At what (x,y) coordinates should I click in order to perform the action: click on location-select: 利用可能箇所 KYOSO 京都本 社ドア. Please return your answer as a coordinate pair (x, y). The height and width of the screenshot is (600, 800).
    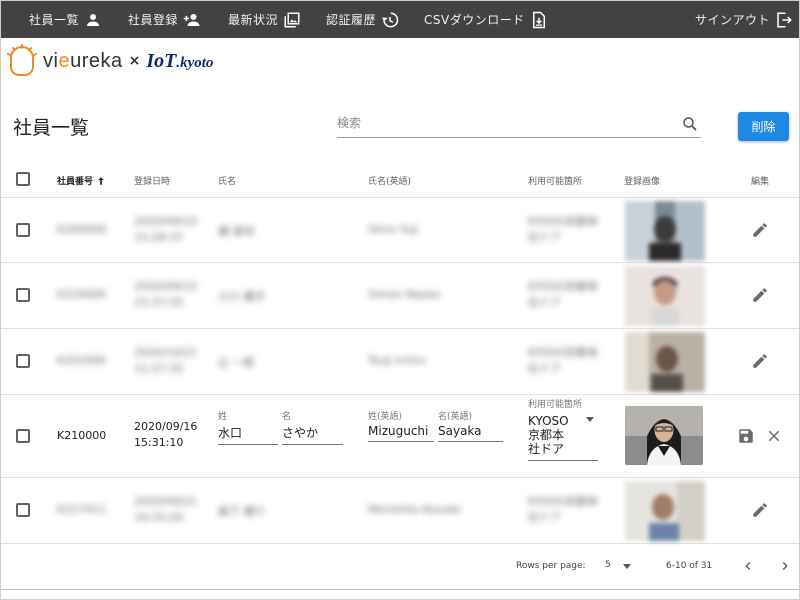
    Looking at the image, I should click on (563, 429).